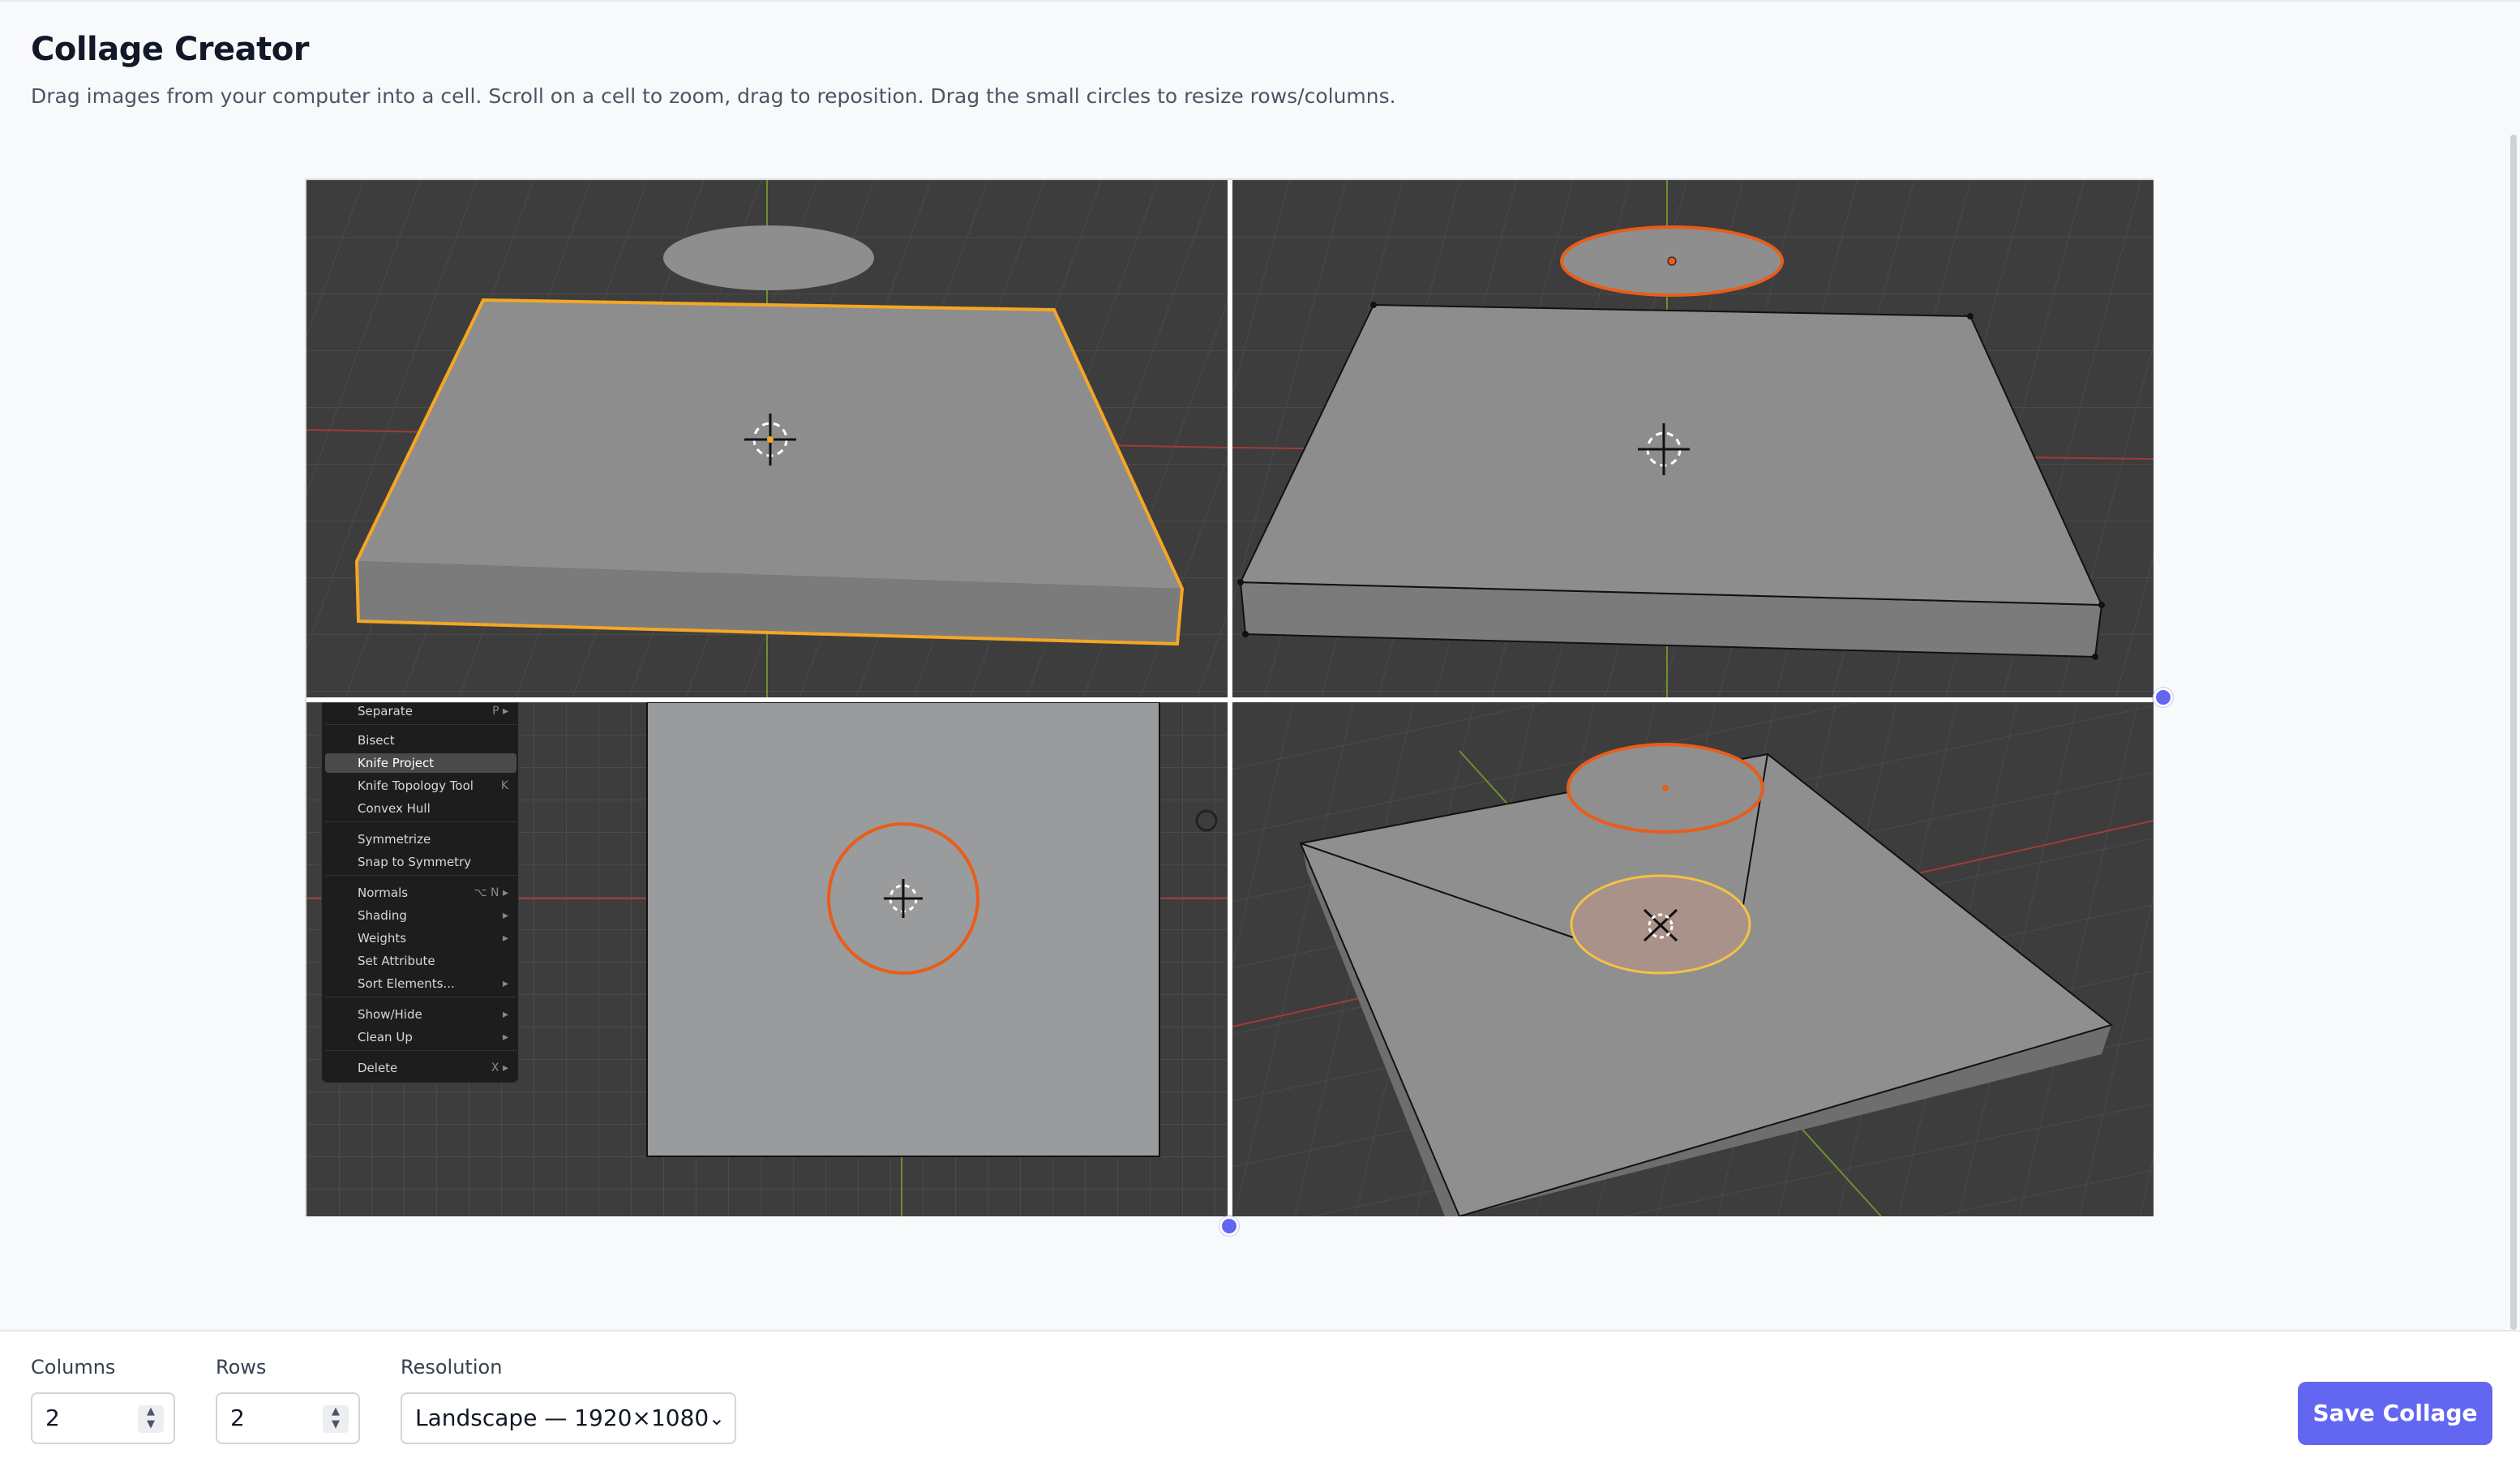 This screenshot has width=2520, height=1458. Describe the element at coordinates (377, 740) in the screenshot. I see `menu-item-bisect: Bisect` at that location.